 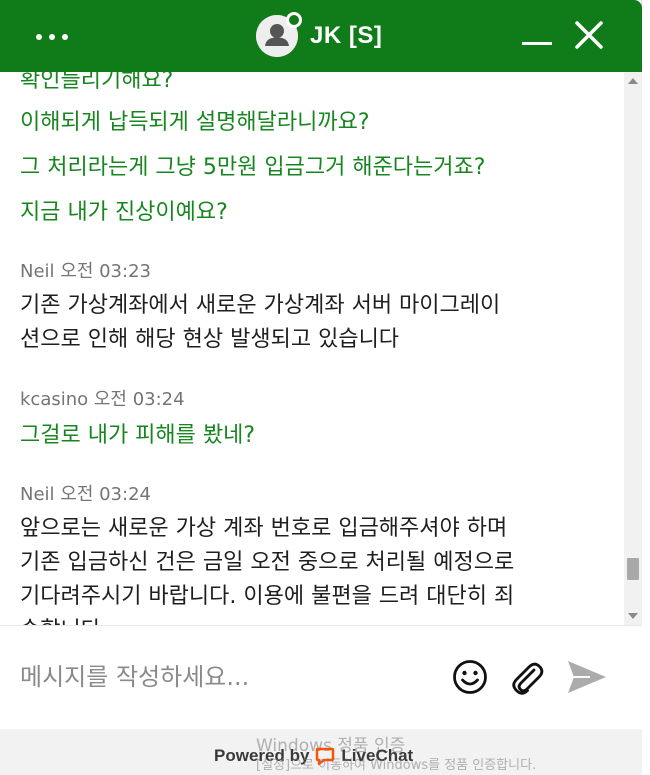 What do you see at coordinates (124, 212) in the screenshot?
I see `message-line: 지금 내가 진상이예요?` at bounding box center [124, 212].